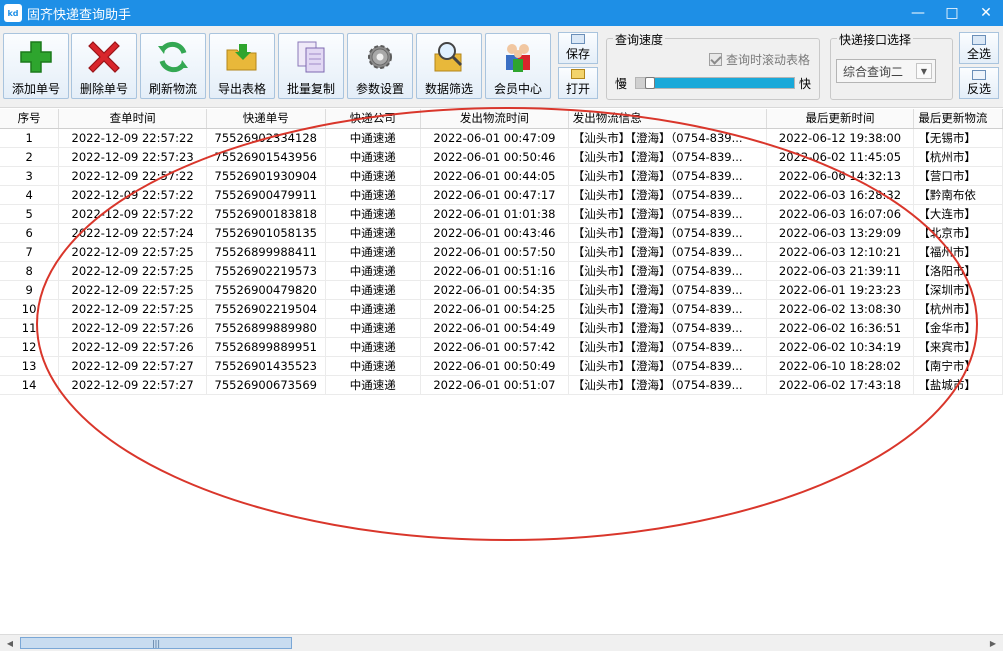 The width and height of the screenshot is (1003, 651). What do you see at coordinates (578, 48) in the screenshot?
I see `save-button: 保存` at bounding box center [578, 48].